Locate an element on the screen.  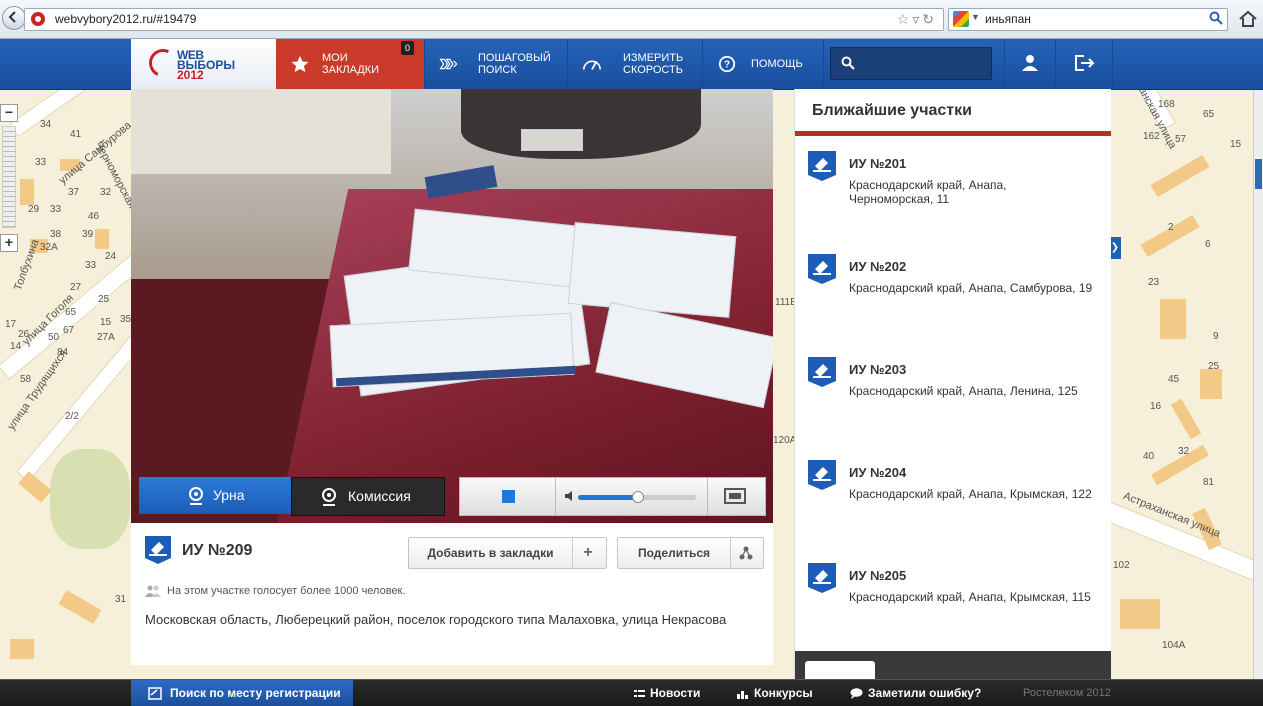
nav-measure-speed: ИЗМЕРИТЬ СКОРОСТЬ is located at coordinates (635, 64).